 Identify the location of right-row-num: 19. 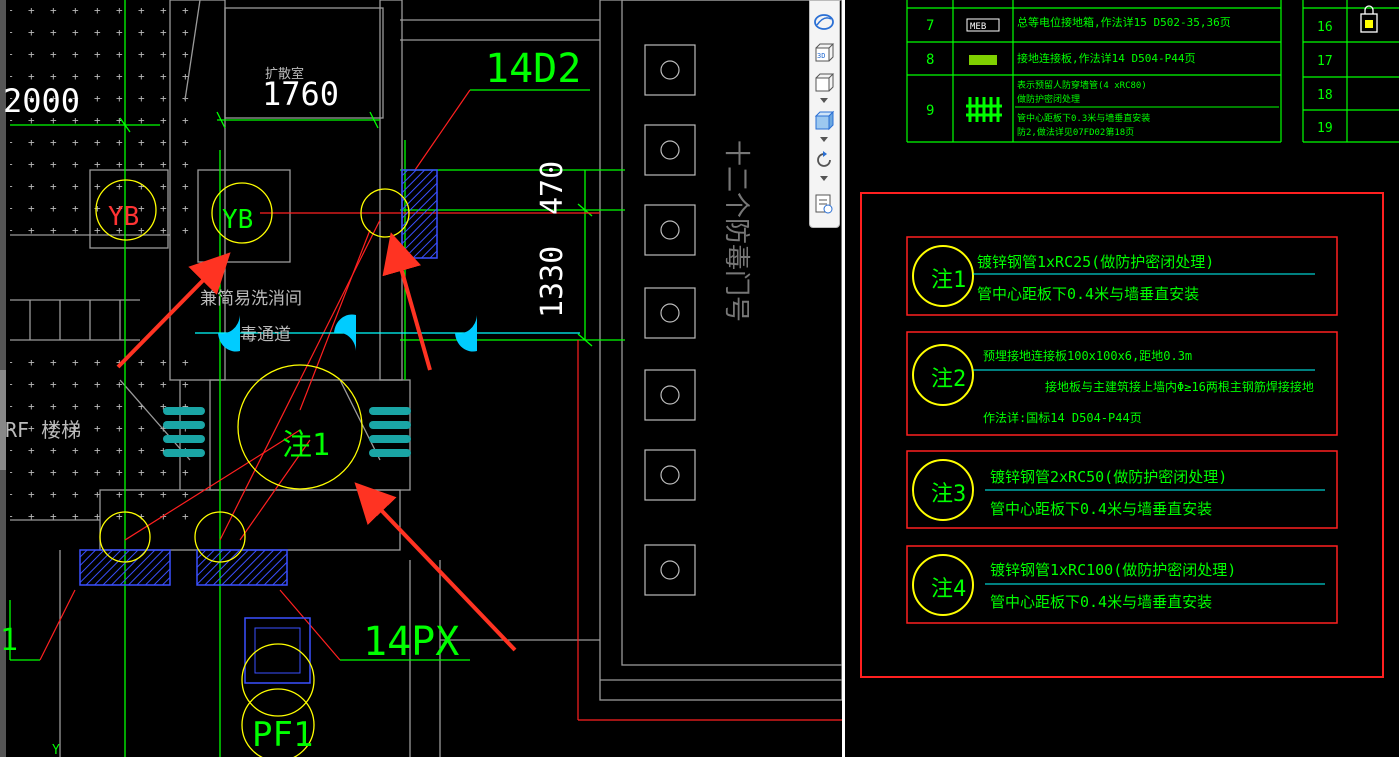
(1325, 128).